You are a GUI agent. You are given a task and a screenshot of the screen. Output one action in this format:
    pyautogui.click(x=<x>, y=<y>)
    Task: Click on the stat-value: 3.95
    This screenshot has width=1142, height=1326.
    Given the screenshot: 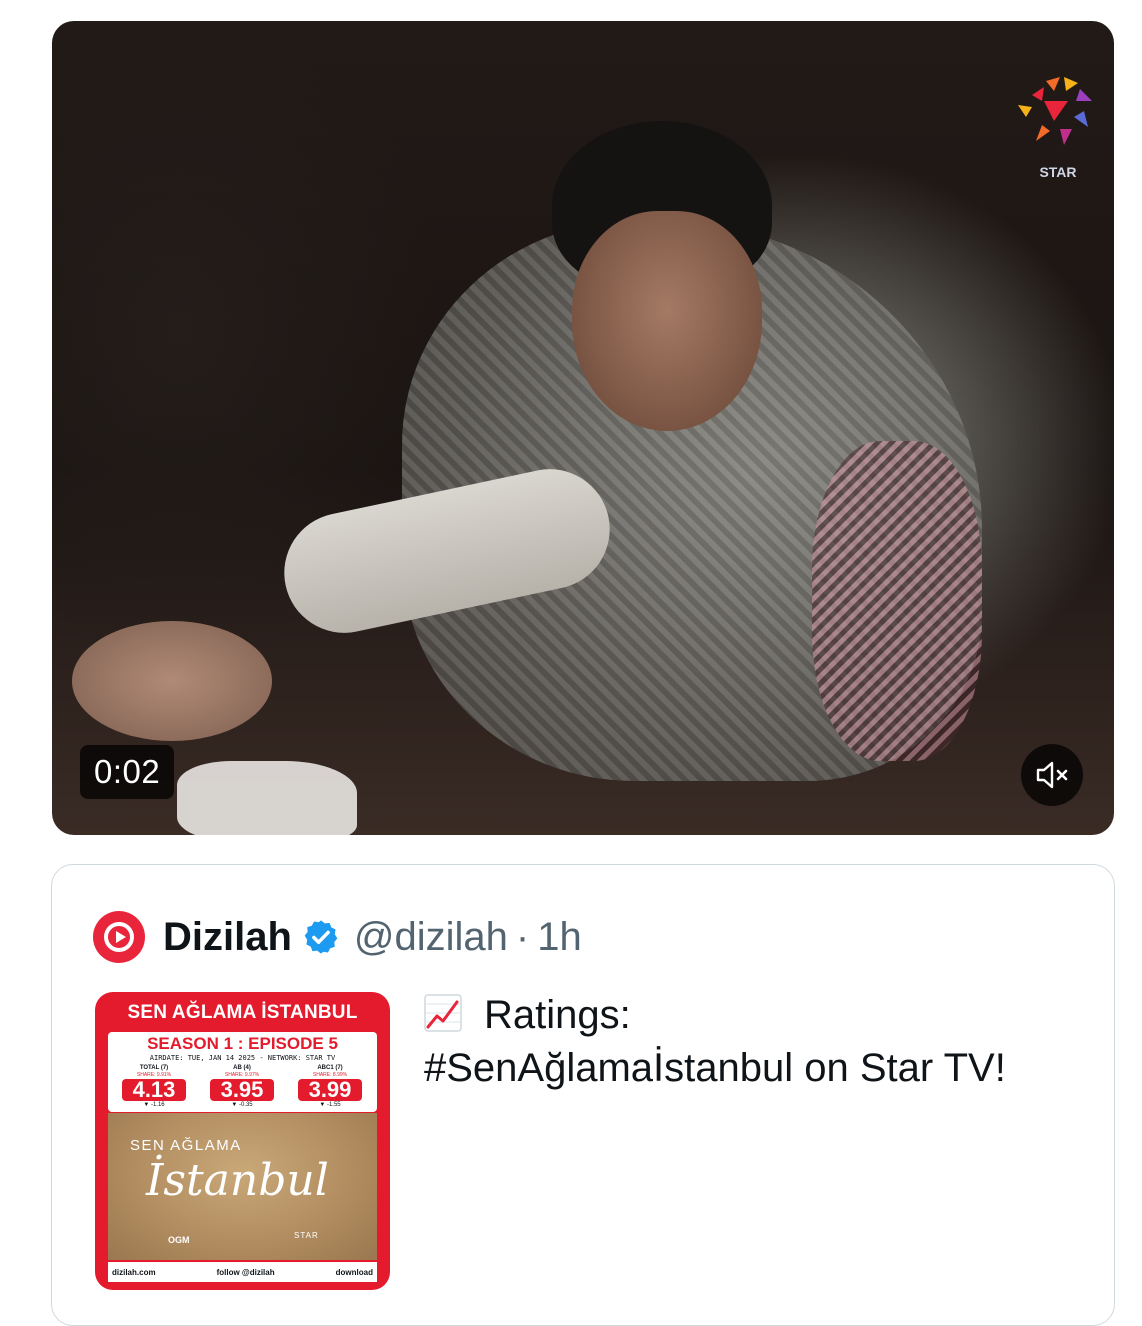 What is the action you would take?
    pyautogui.click(x=242, y=1090)
    